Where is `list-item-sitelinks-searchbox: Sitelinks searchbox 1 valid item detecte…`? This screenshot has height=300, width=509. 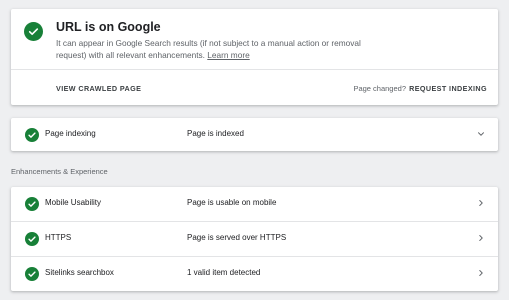 list-item-sitelinks-searchbox: Sitelinks searchbox 1 valid item detecte… is located at coordinates (254, 273).